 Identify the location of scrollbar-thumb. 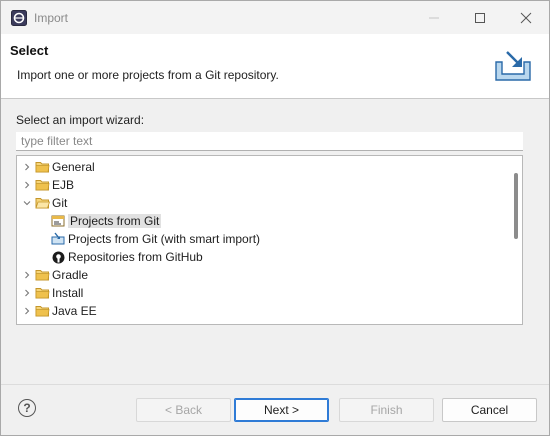
(516, 206).